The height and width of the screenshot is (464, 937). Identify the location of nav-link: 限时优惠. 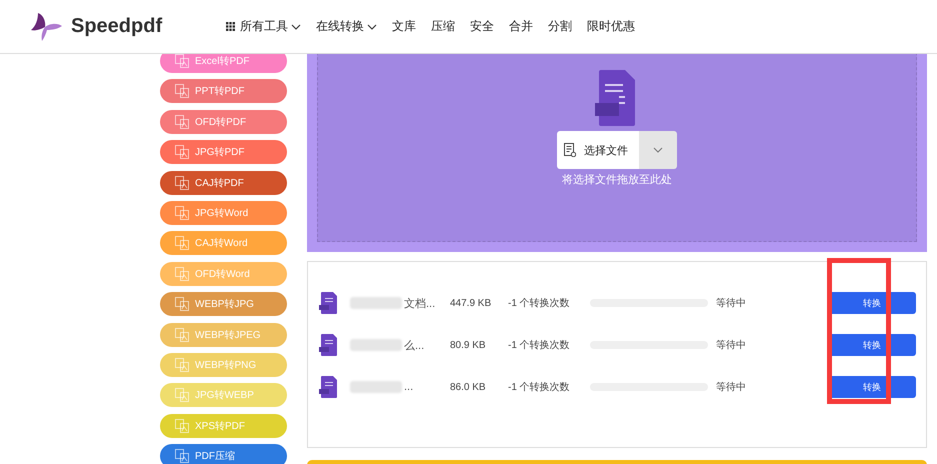
(611, 26).